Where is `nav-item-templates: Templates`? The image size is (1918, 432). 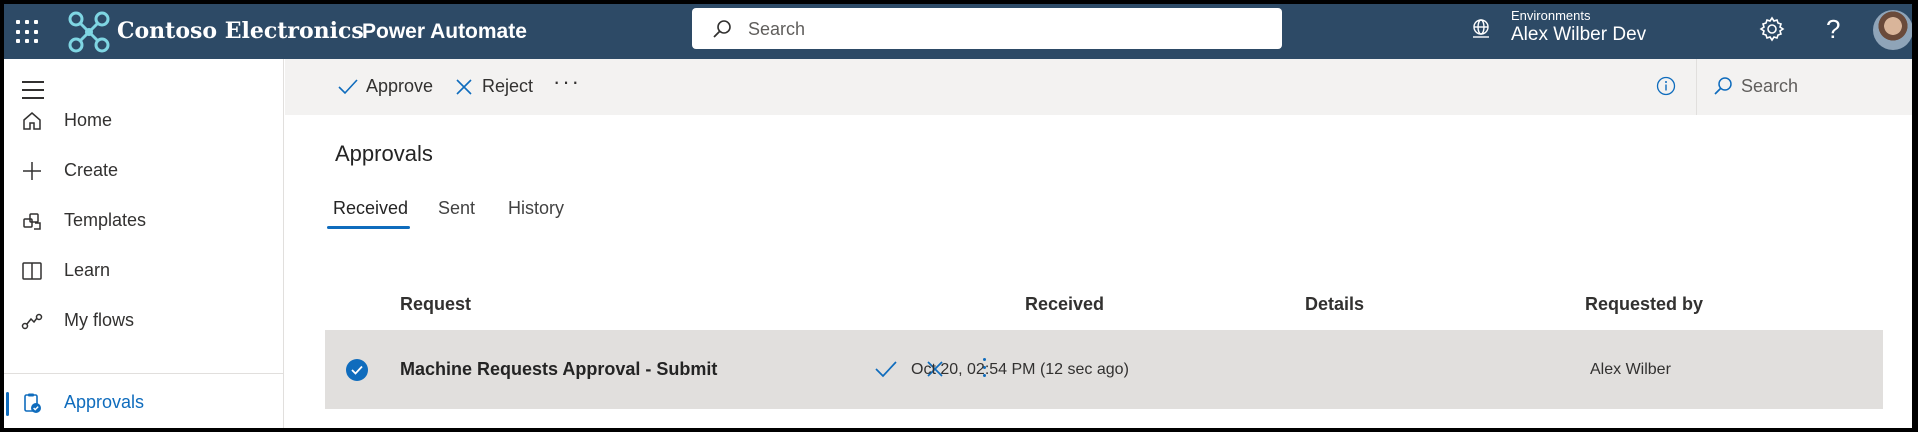
nav-item-templates: Templates is located at coordinates (144, 221).